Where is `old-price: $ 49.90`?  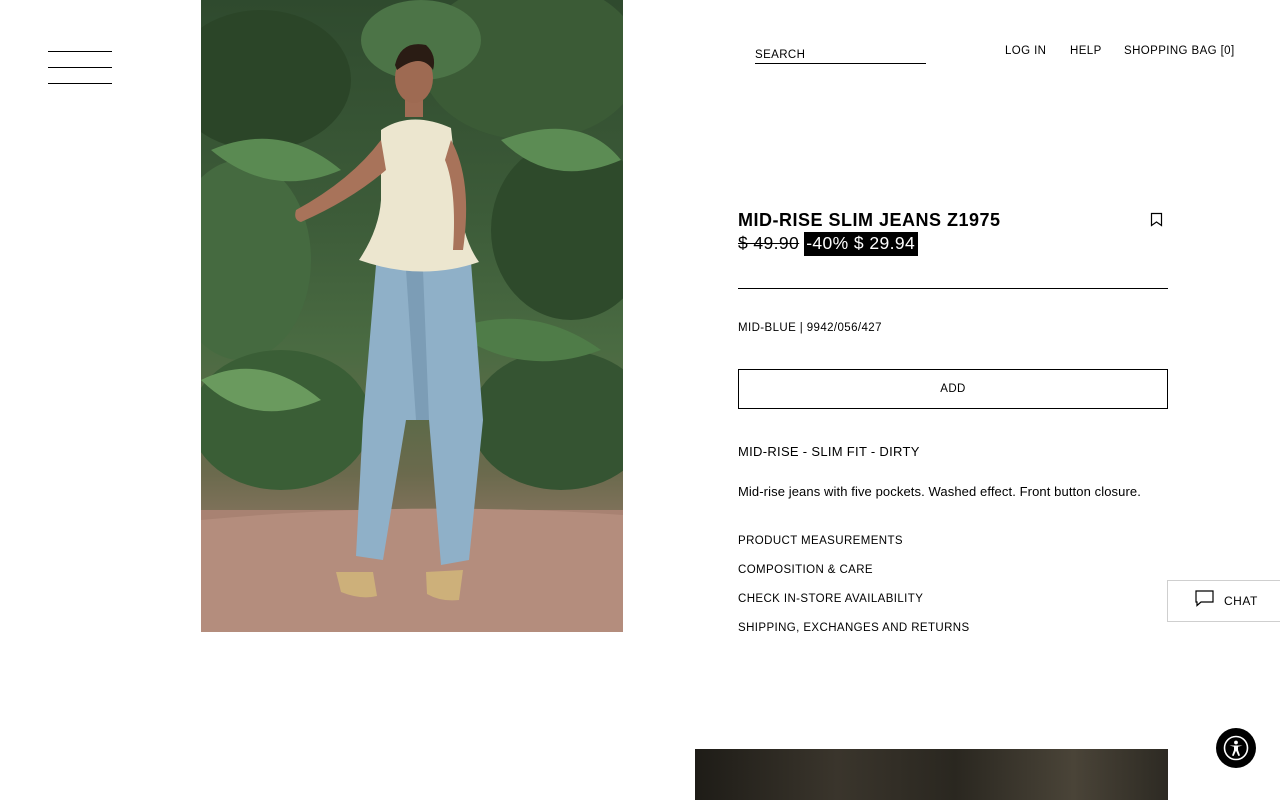 old-price: $ 49.90 is located at coordinates (769, 243).